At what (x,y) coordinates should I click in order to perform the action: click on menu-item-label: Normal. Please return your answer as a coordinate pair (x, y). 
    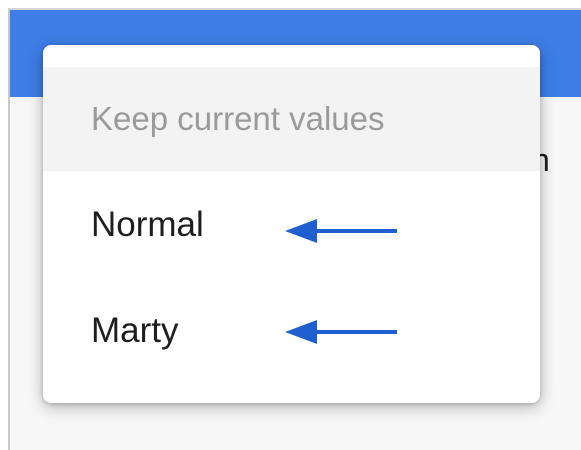
    Looking at the image, I should click on (147, 224).